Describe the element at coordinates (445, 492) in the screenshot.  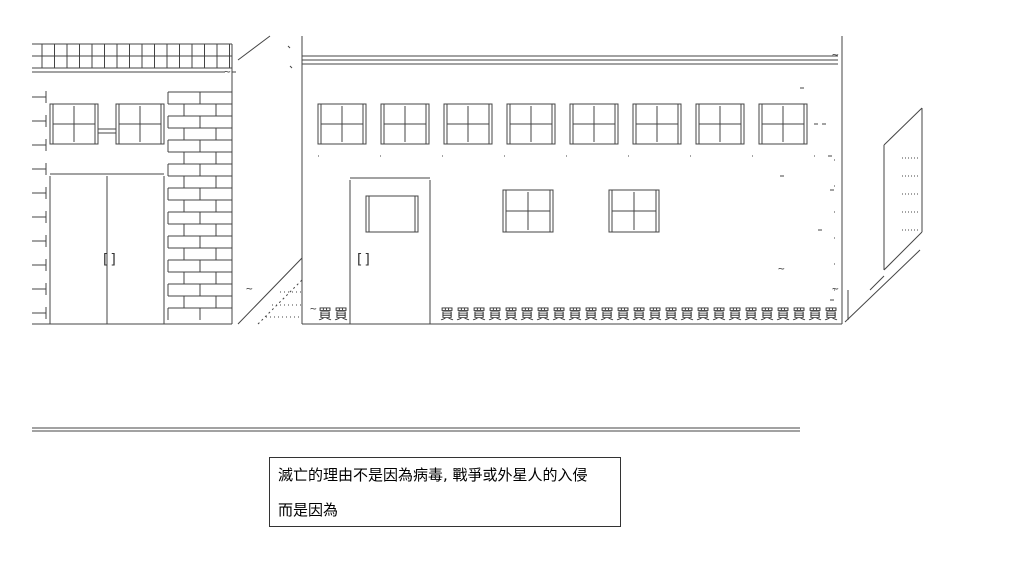
I see `caption-box: 滅亡的理由不是因為病毒, 戰爭或外星人的入侵 而是因為` at that location.